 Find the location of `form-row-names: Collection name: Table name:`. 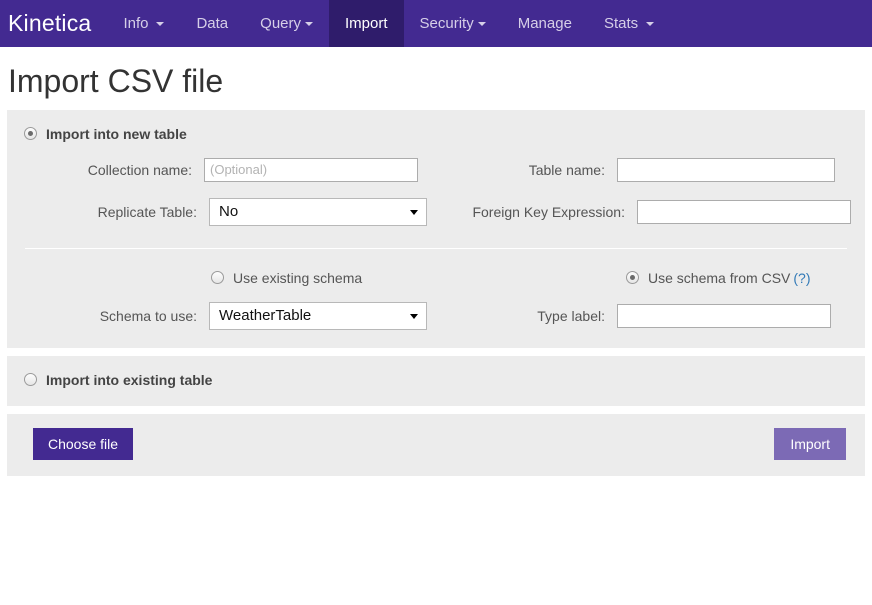

form-row-names: Collection name: Table name: is located at coordinates (436, 169).